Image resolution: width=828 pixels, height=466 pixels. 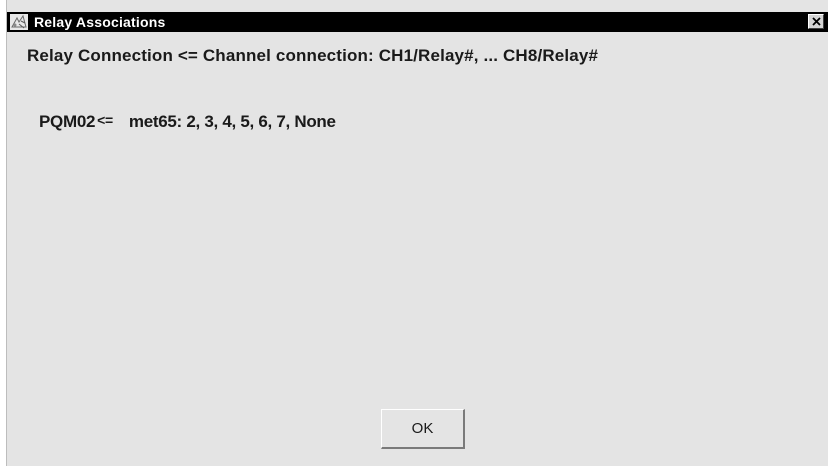 I want to click on window-title: Relay Associations, so click(x=100, y=22).